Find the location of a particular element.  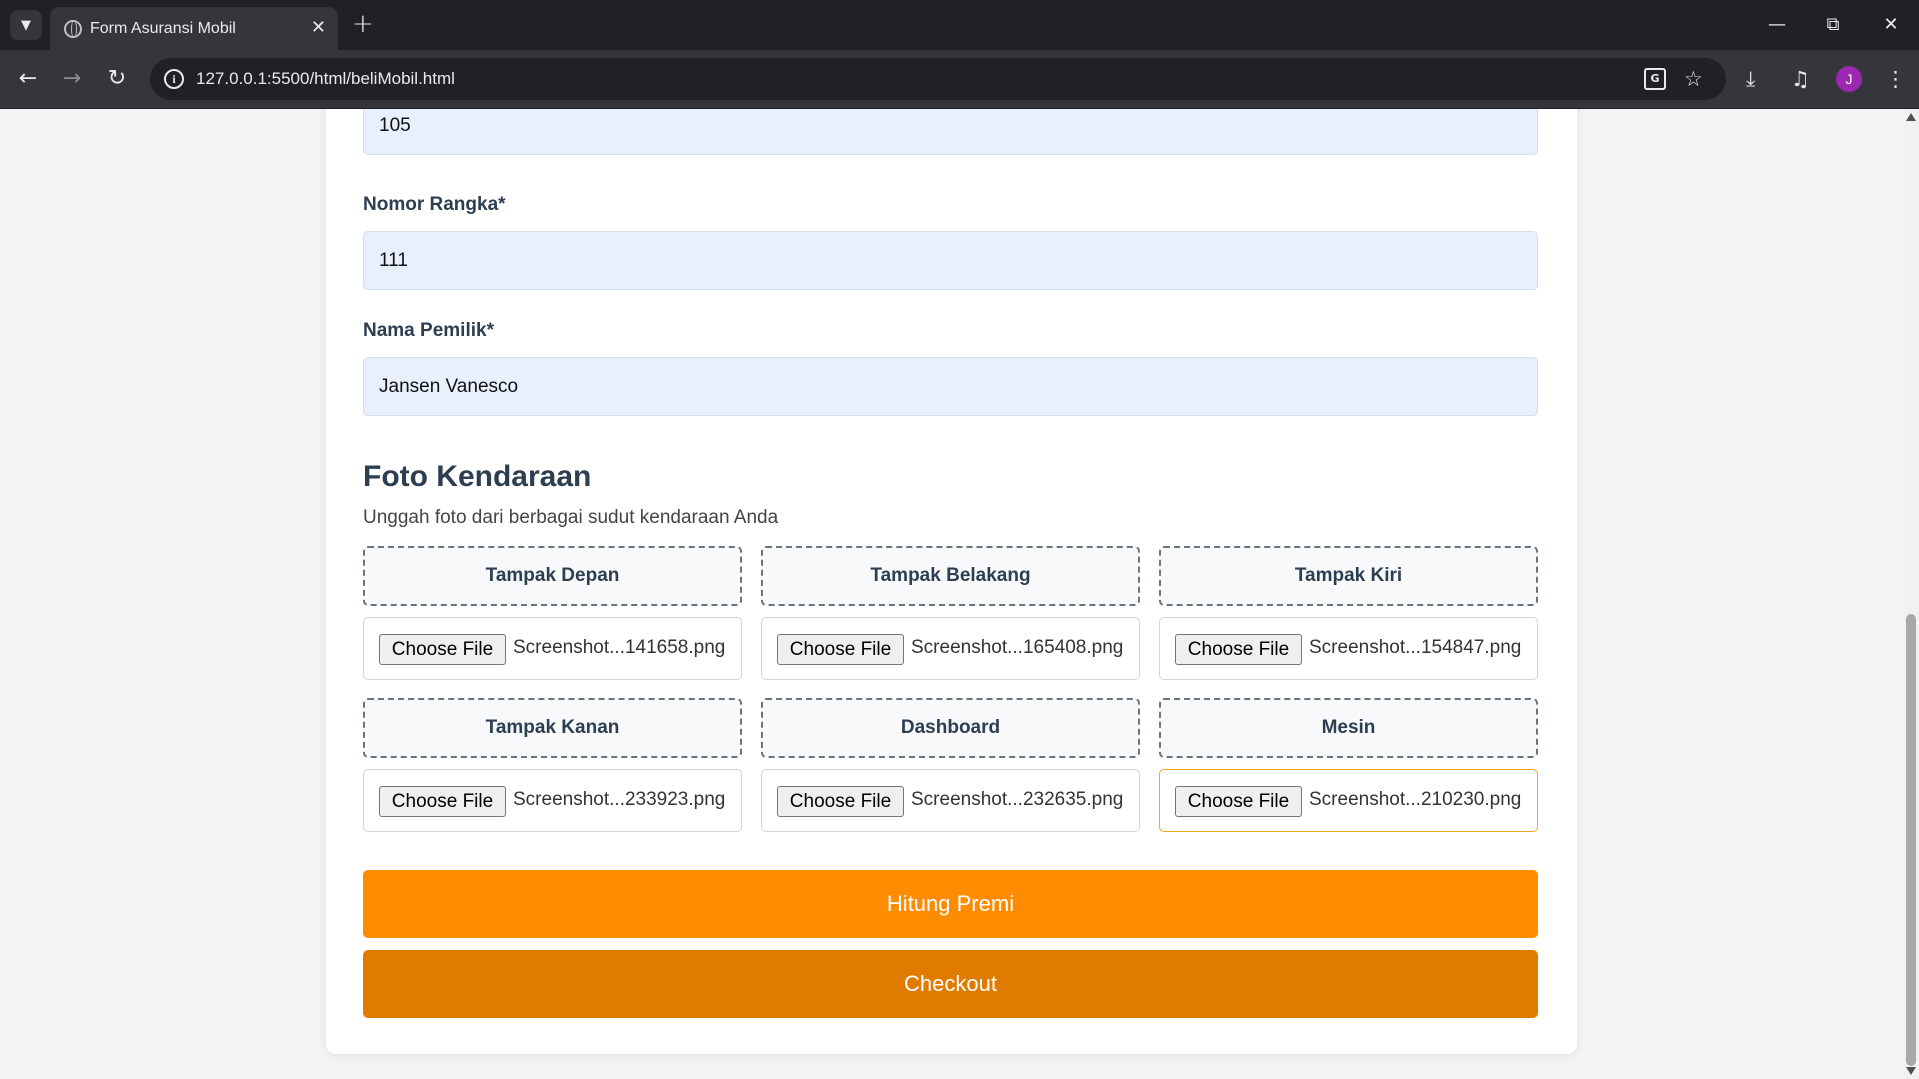

url-text: 127.0.0.1:5500/html/beliMobil.html is located at coordinates (325, 79).